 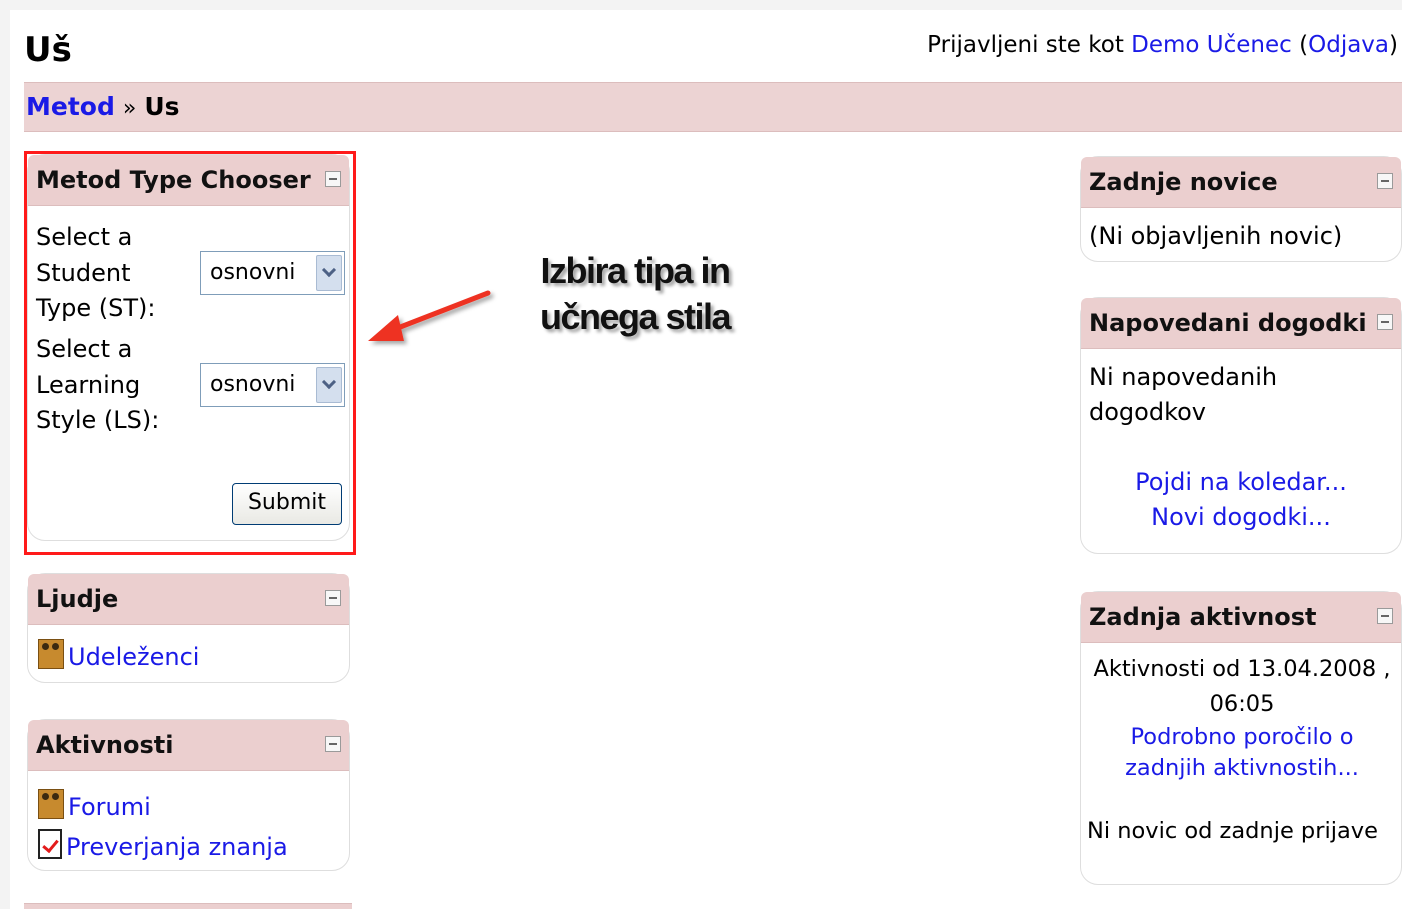 What do you see at coordinates (51, 804) in the screenshot?
I see `forum-icon` at bounding box center [51, 804].